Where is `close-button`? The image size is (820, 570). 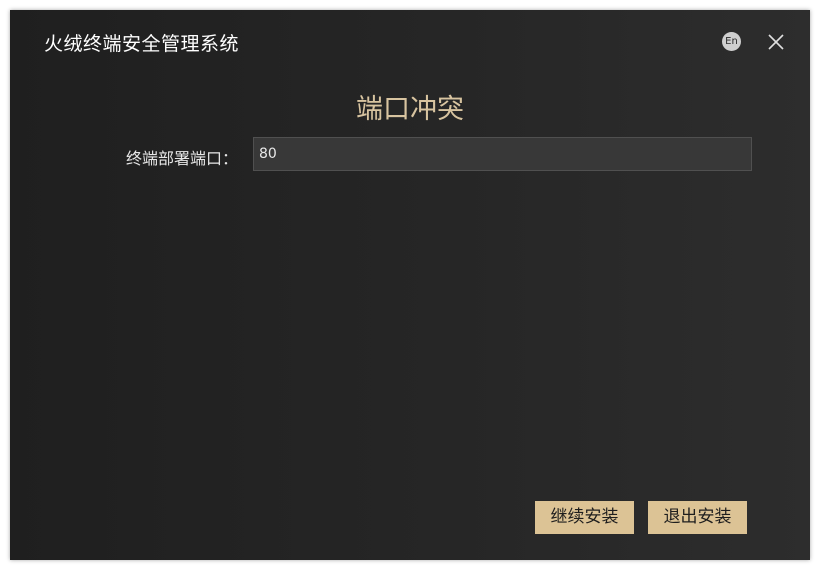 close-button is located at coordinates (776, 42).